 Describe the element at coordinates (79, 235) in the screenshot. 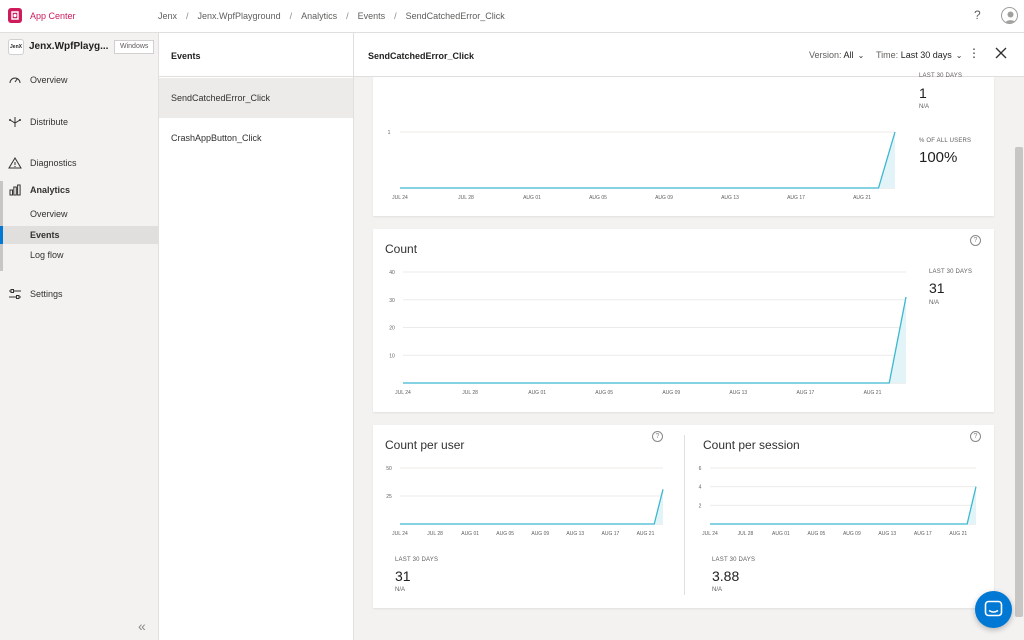

I see `sidebar-subitem-events: Events` at that location.